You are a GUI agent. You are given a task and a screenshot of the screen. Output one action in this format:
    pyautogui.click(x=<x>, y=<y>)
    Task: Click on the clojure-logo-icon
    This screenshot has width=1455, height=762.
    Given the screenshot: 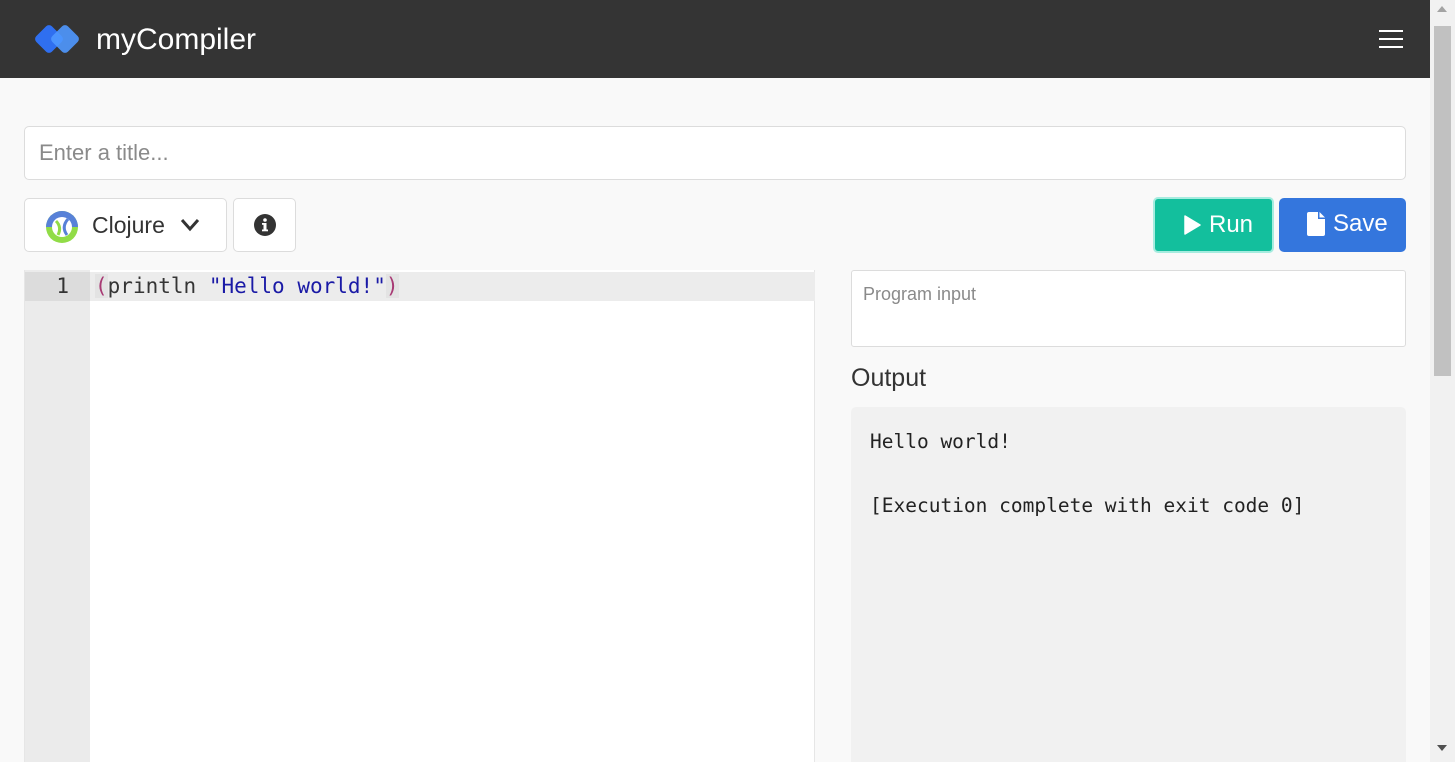 What is the action you would take?
    pyautogui.click(x=62, y=227)
    